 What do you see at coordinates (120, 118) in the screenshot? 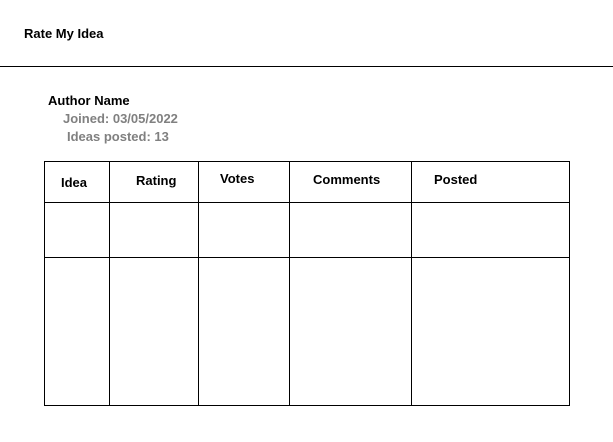
I see `author-joined-date: Joined: 03/05/2022` at bounding box center [120, 118].